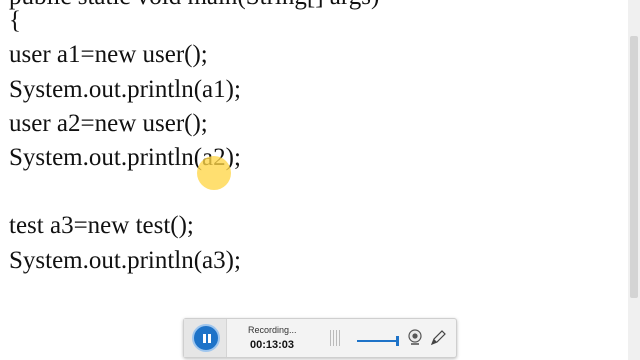 Image resolution: width=640 pixels, height=360 pixels. I want to click on volume-slider-handle, so click(397, 341).